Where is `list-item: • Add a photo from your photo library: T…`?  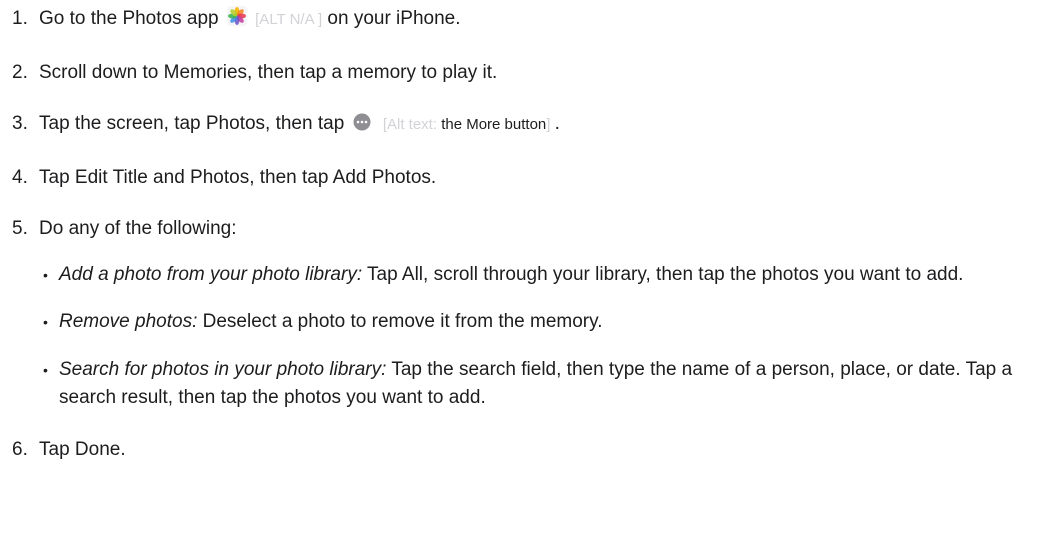
list-item: • Add a photo from your photo library: T… is located at coordinates (539, 275).